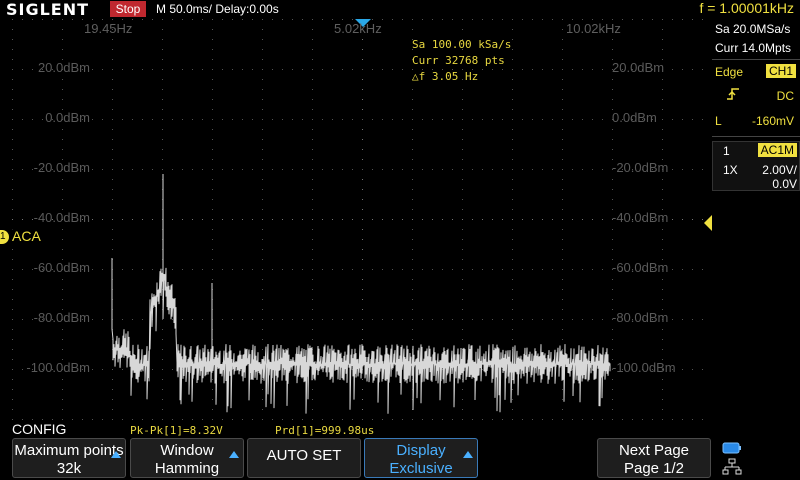 The width and height of the screenshot is (800, 480). Describe the element at coordinates (58, 367) in the screenshot. I see `dbm-left-7: -100.0dBm` at that location.